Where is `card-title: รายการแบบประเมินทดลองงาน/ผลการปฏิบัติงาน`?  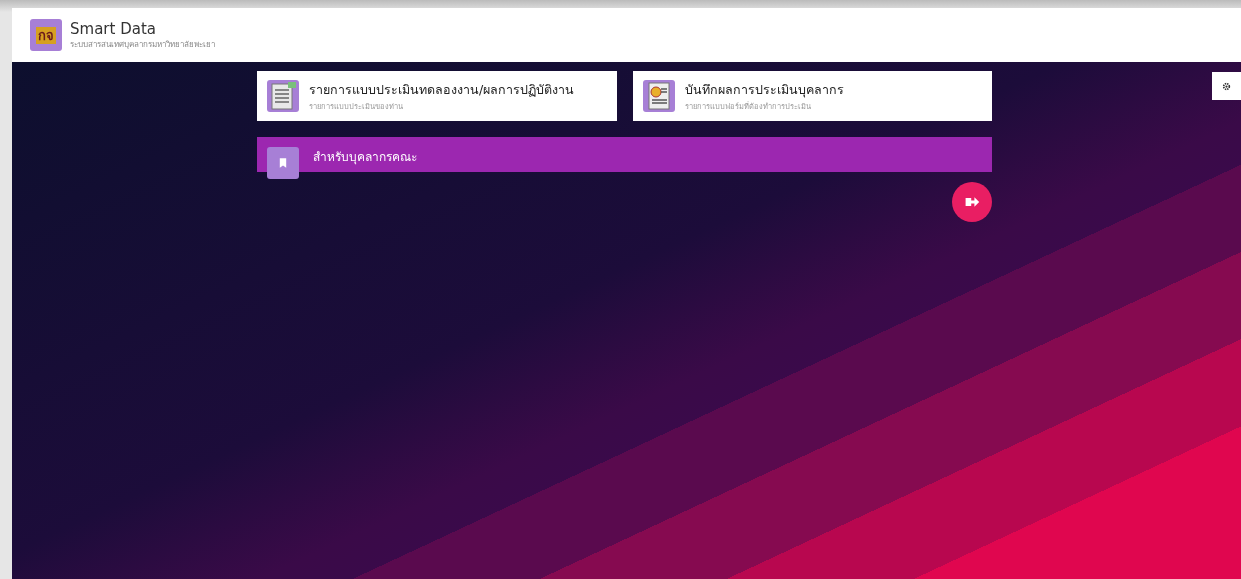 card-title: รายการแบบประเมินทดลองงาน/ผลการปฏิบัติงาน is located at coordinates (442, 90).